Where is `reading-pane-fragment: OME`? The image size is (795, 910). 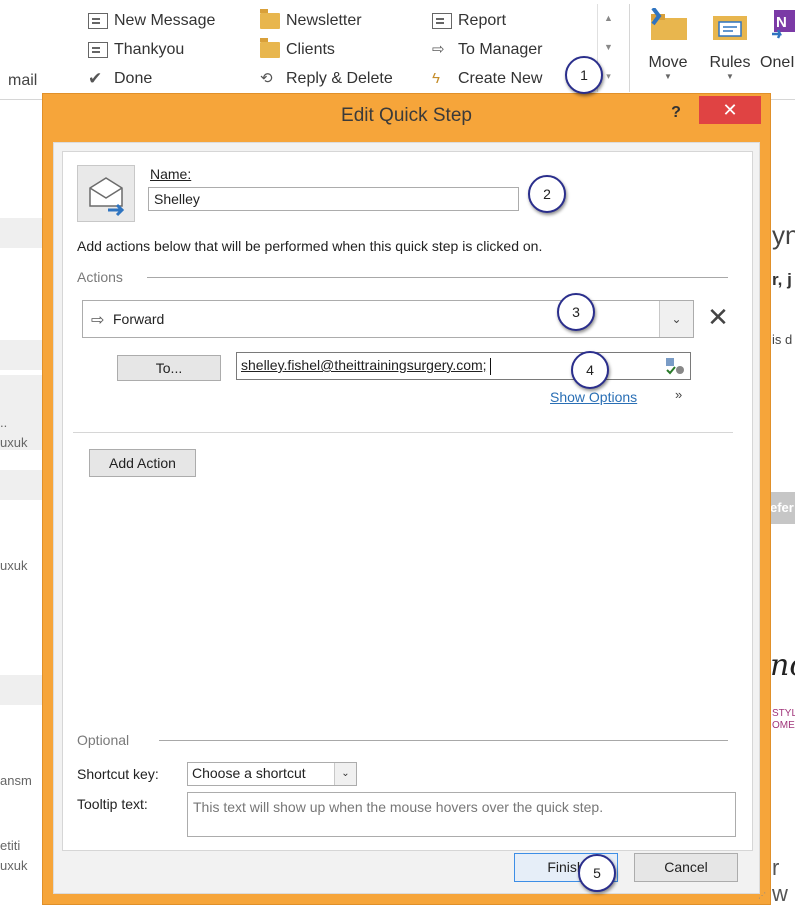 reading-pane-fragment: OME is located at coordinates (783, 725).